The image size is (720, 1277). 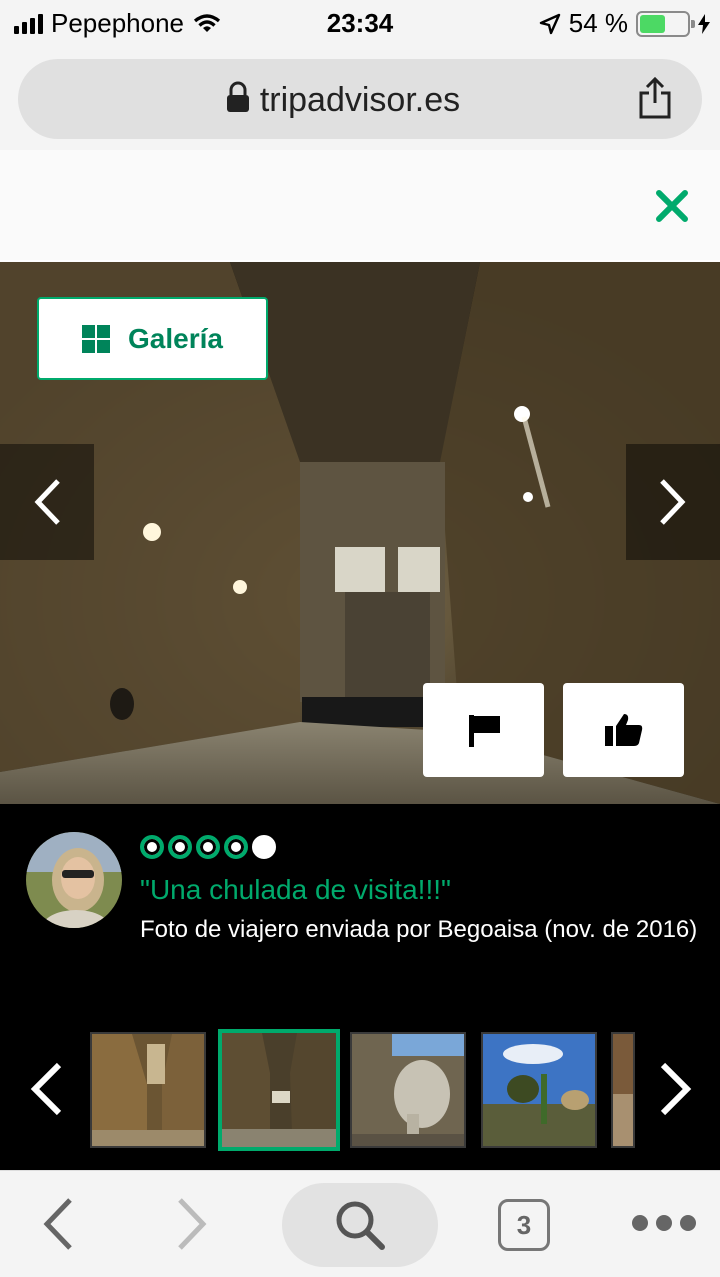 I want to click on url-text: tripadvisor.es, so click(x=360, y=100).